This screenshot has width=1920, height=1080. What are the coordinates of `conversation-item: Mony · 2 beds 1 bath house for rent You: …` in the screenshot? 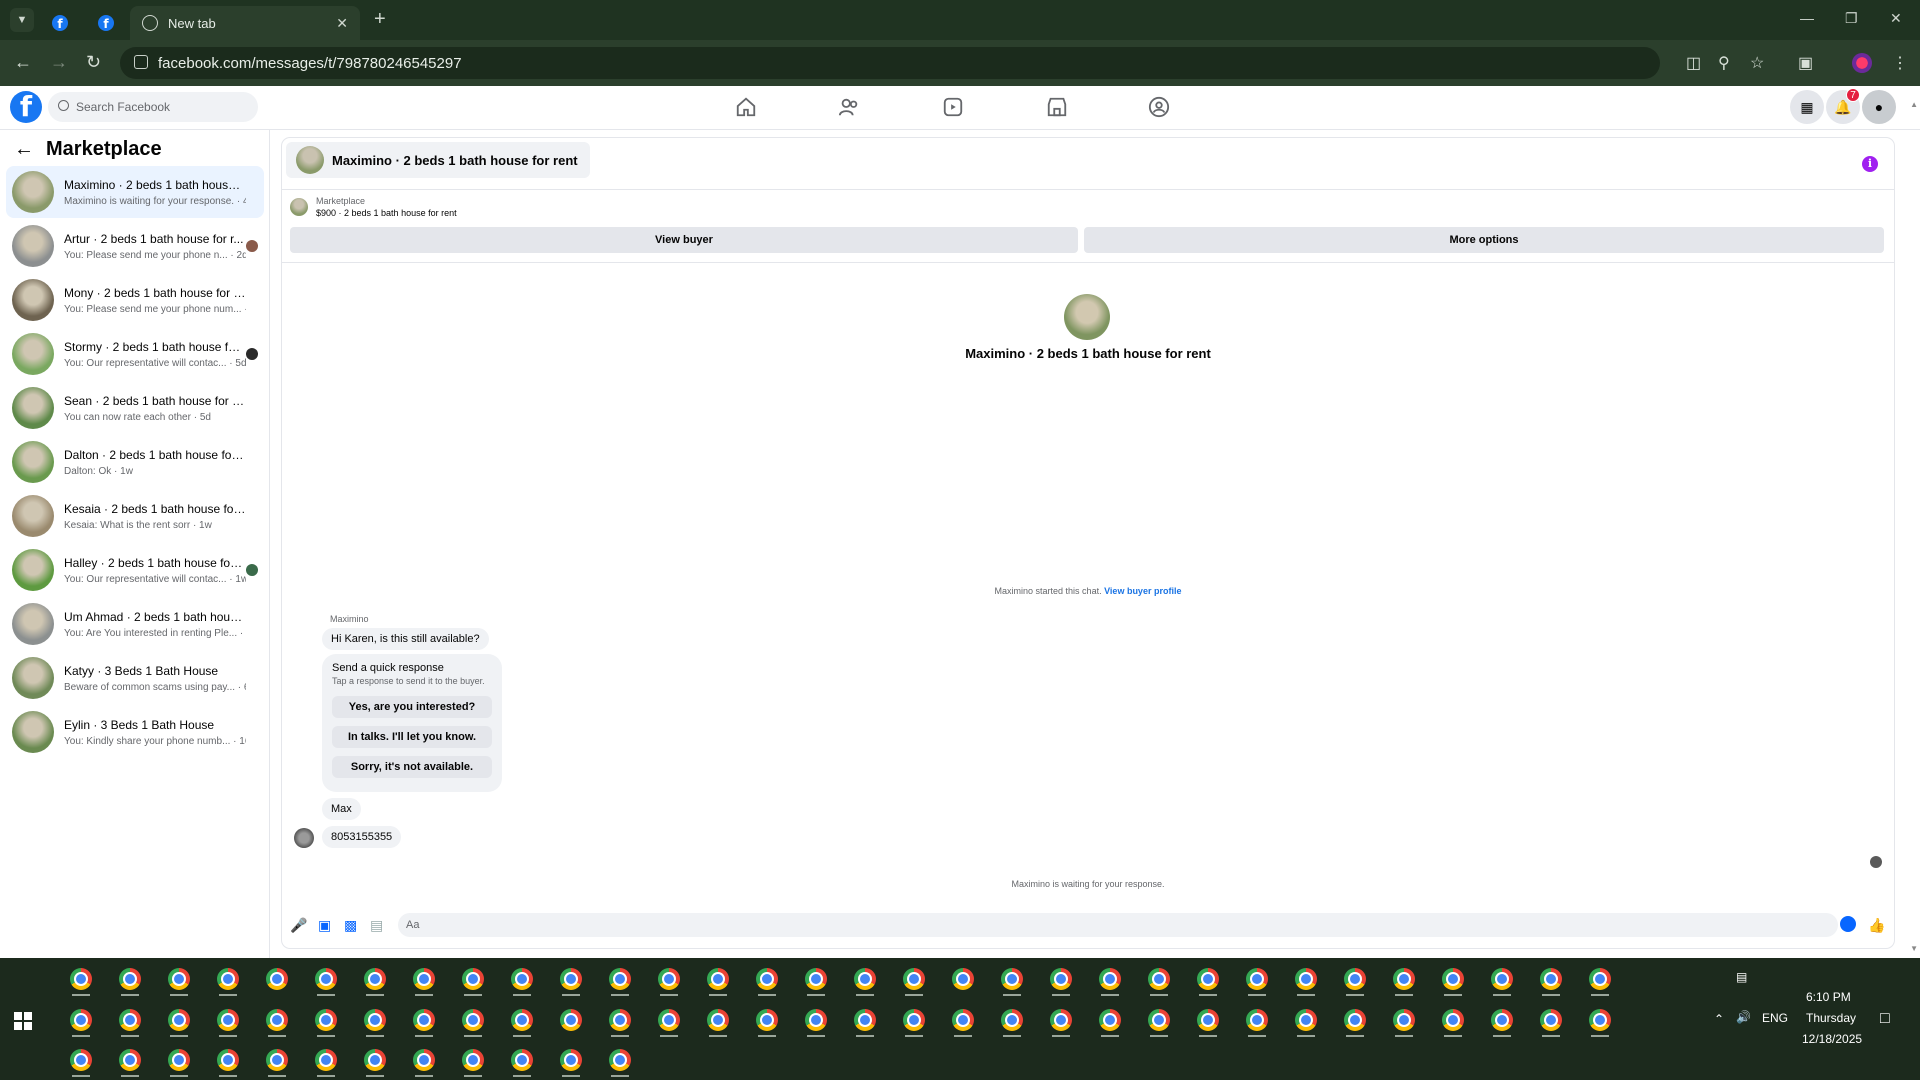 It's located at (135, 300).